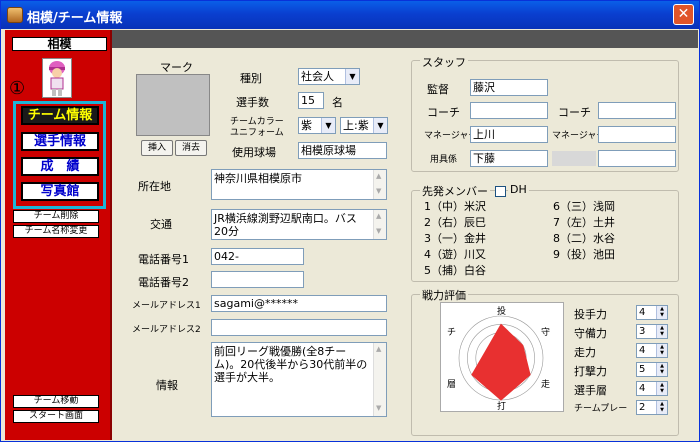 This screenshot has width=700, height=442. What do you see at coordinates (652, 331) in the screenshot?
I see `strength-spinner: 3 ▲ ▼` at bounding box center [652, 331].